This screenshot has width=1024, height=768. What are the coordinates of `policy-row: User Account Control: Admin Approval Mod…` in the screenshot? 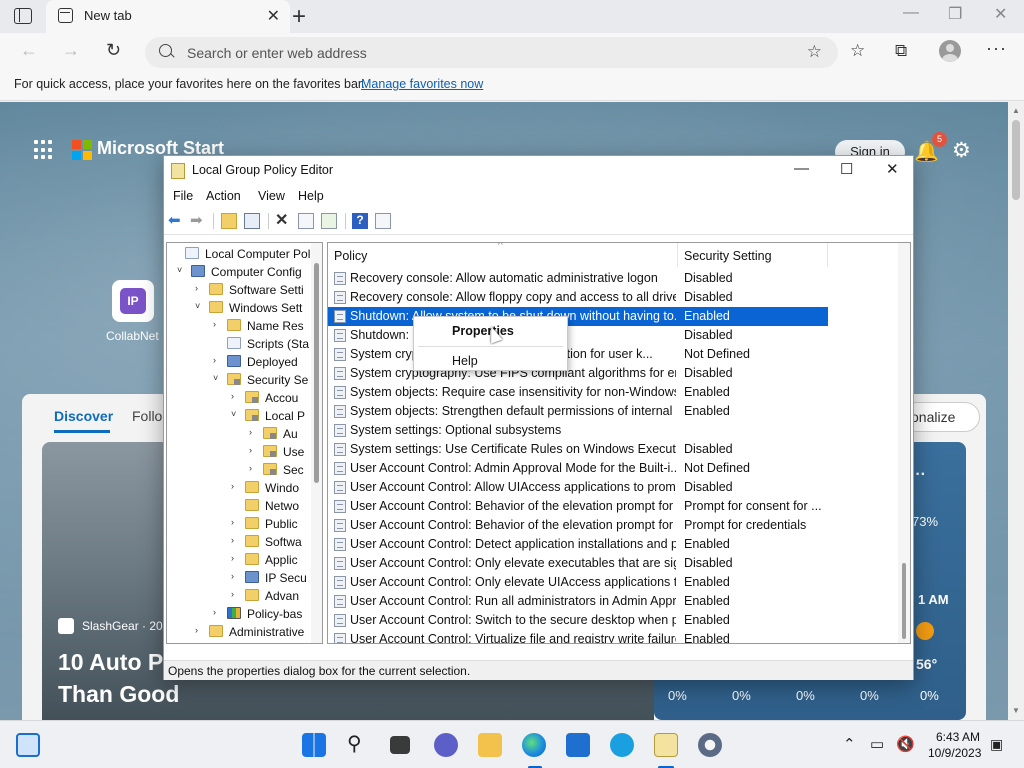 It's located at (578, 468).